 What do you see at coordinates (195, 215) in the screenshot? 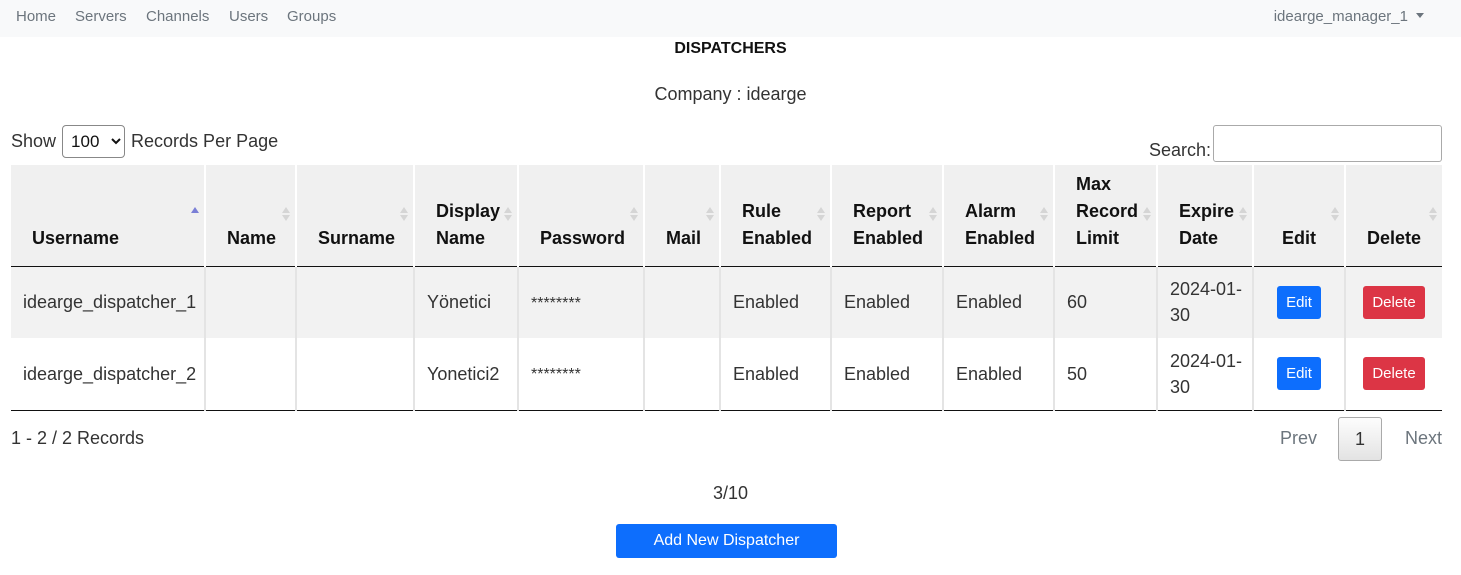
I see `sort-ascending-icon` at bounding box center [195, 215].